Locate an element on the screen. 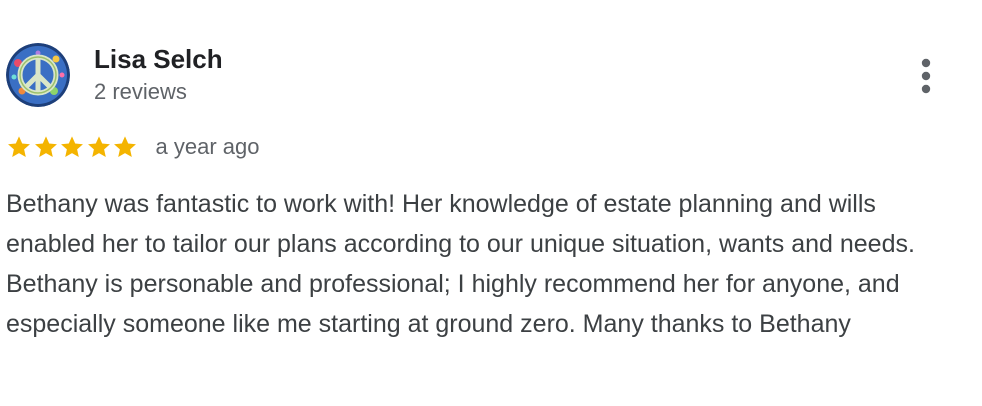 The height and width of the screenshot is (406, 982). more-options-button is located at coordinates (926, 76).